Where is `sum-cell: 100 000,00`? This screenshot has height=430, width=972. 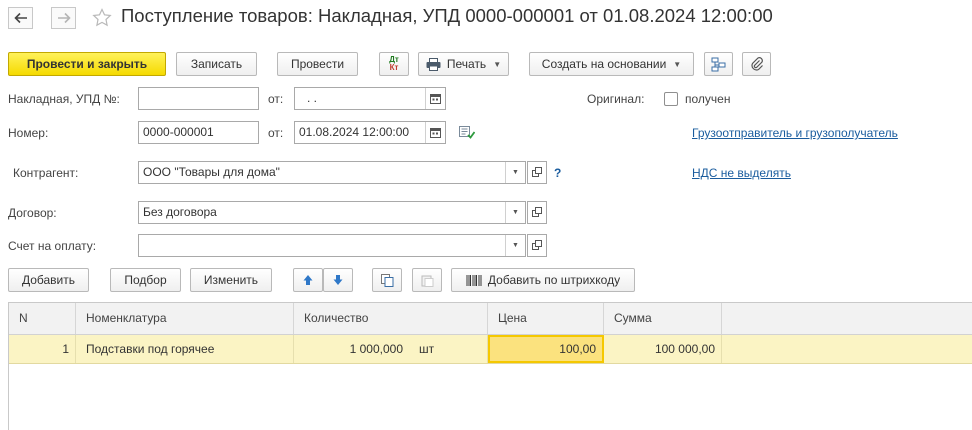 sum-cell: 100 000,00 is located at coordinates (663, 349).